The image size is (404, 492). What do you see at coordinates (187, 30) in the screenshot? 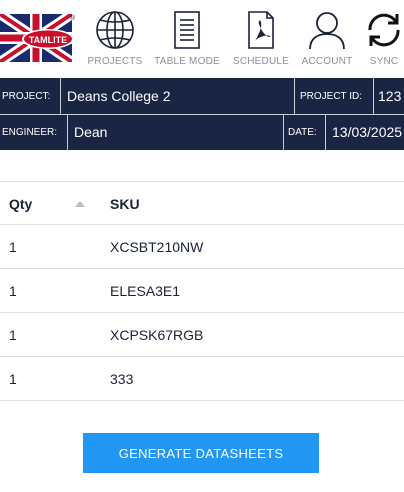
I see `document-icon` at bounding box center [187, 30].